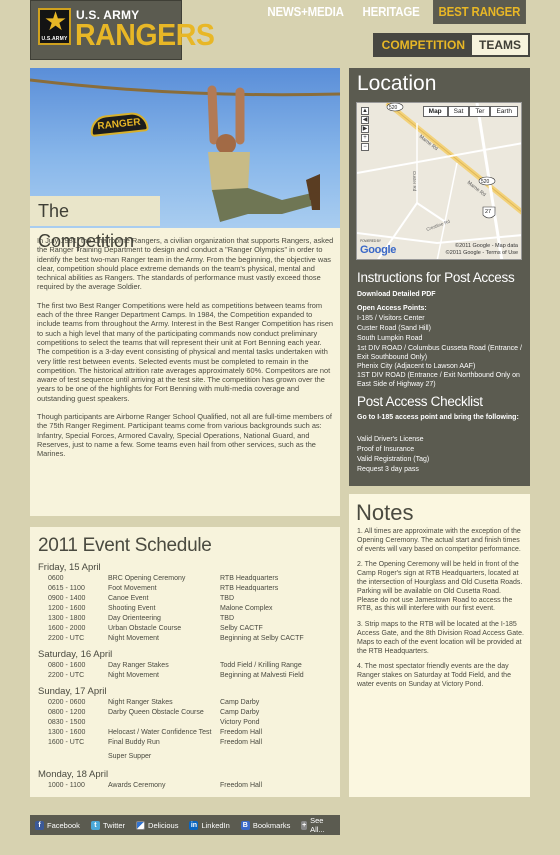  Describe the element at coordinates (388, 469) in the screenshot. I see `checklist-item: Request 3 day pass` at that location.